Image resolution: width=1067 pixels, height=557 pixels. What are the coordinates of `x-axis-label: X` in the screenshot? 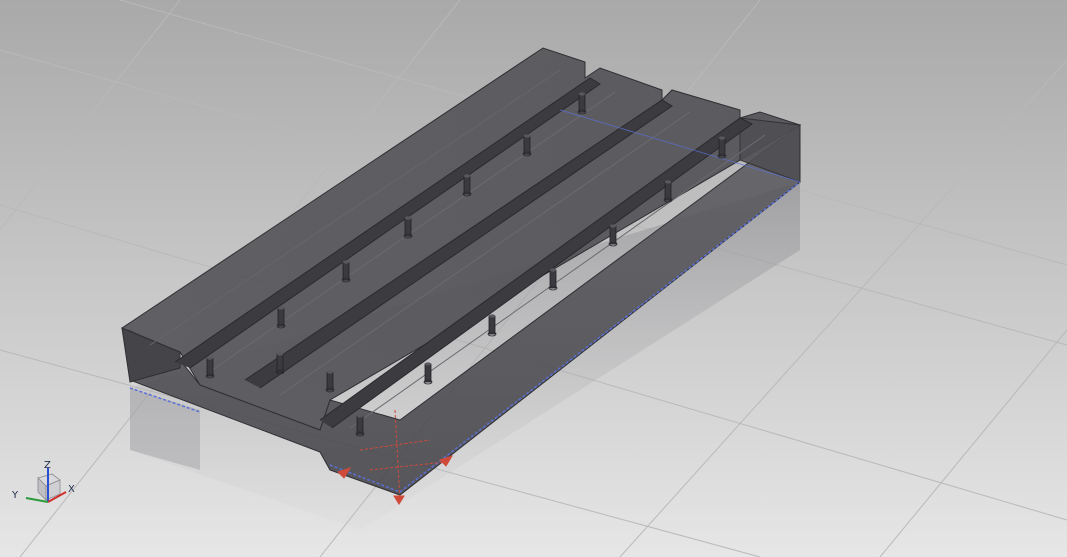 It's located at (71, 489).